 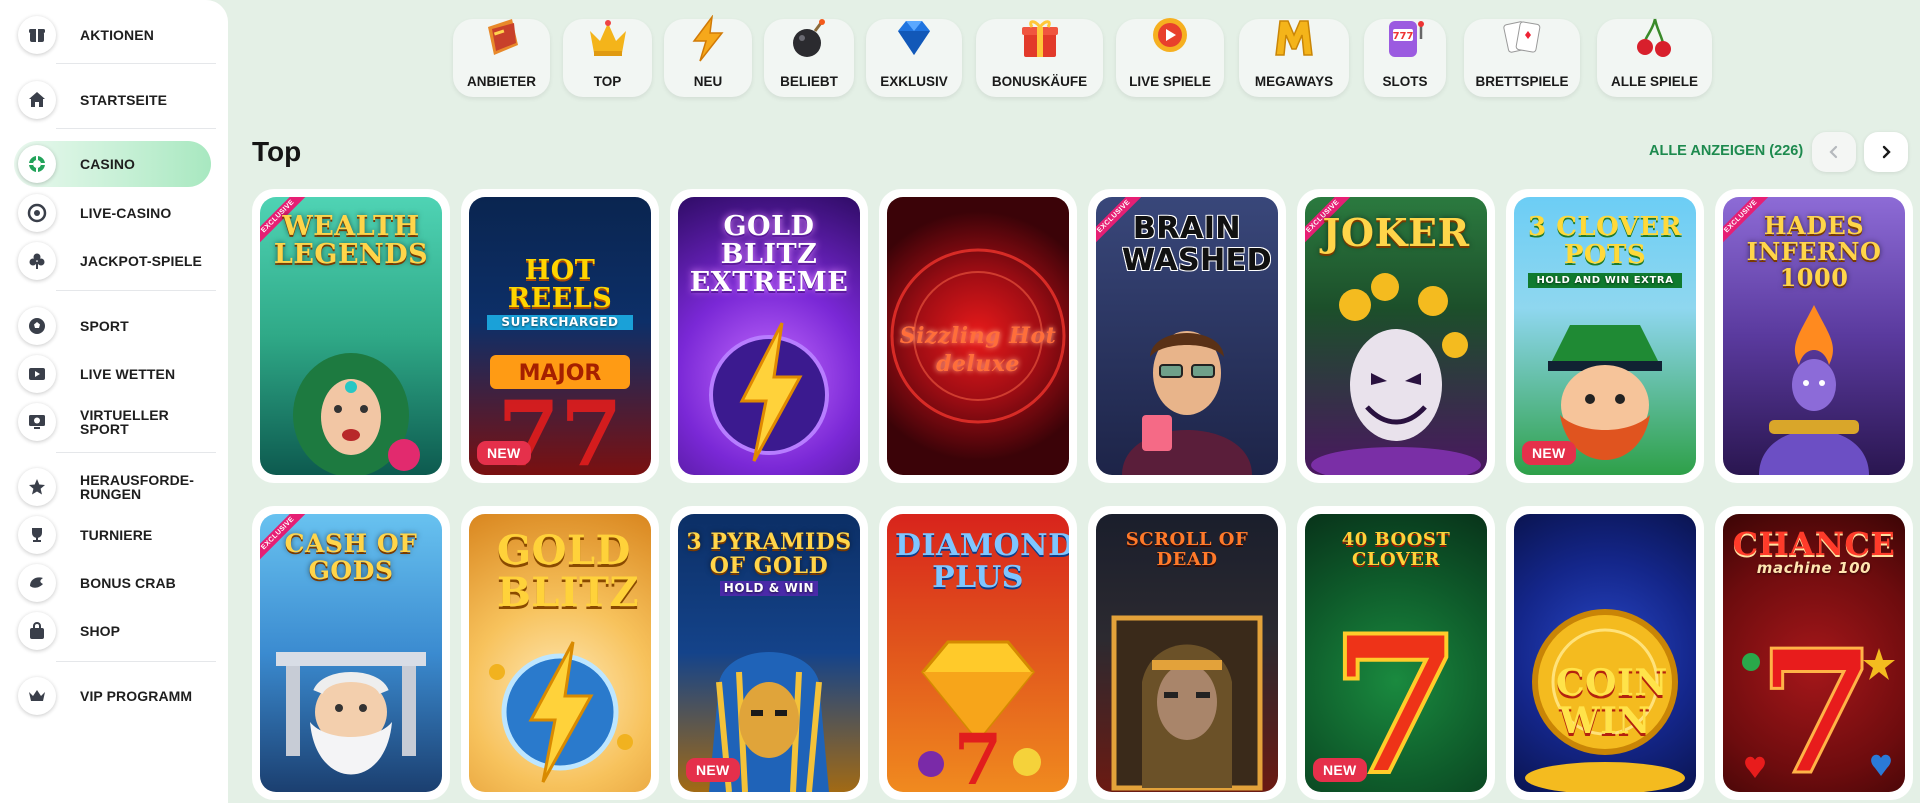 I want to click on sidebar-item-shop: SHOP, so click(x=112, y=631).